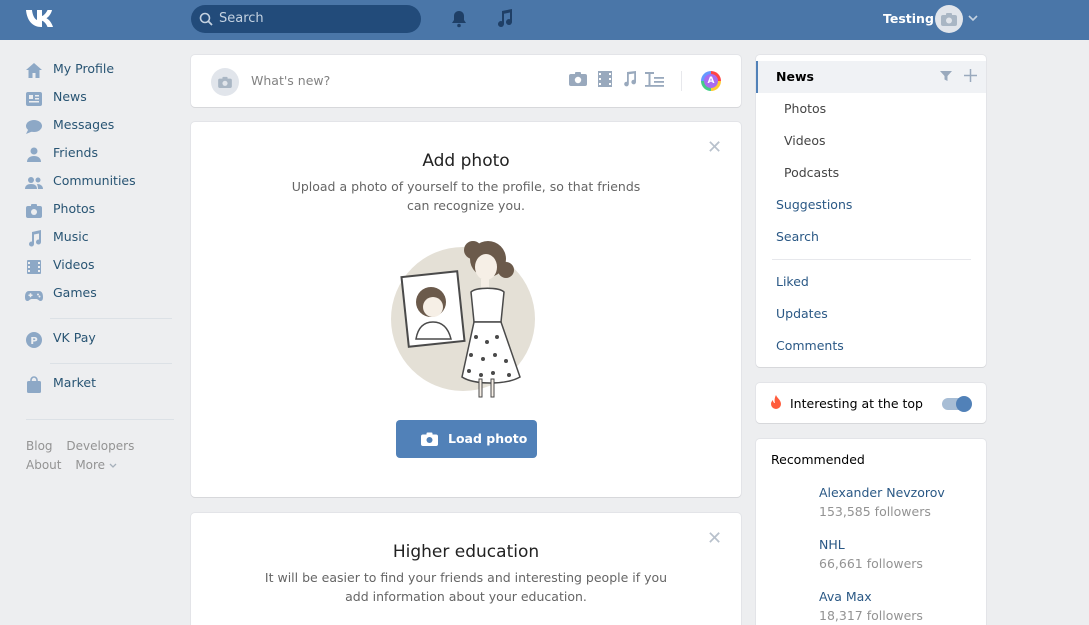 The height and width of the screenshot is (625, 1089). What do you see at coordinates (957, 404) in the screenshot?
I see `interesting-at-top-toggle` at bounding box center [957, 404].